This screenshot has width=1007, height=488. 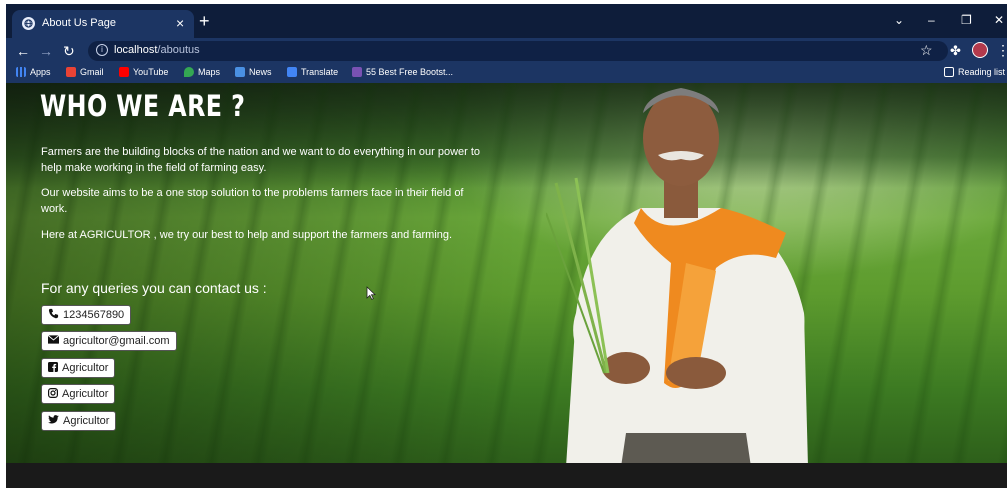 I want to click on bookmark-apps: Apps, so click(x=33, y=72).